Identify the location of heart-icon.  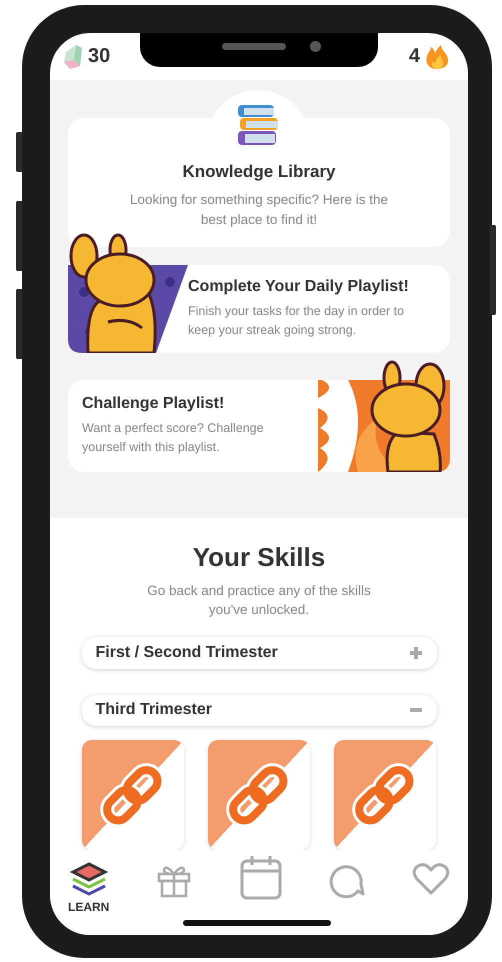
(431, 879).